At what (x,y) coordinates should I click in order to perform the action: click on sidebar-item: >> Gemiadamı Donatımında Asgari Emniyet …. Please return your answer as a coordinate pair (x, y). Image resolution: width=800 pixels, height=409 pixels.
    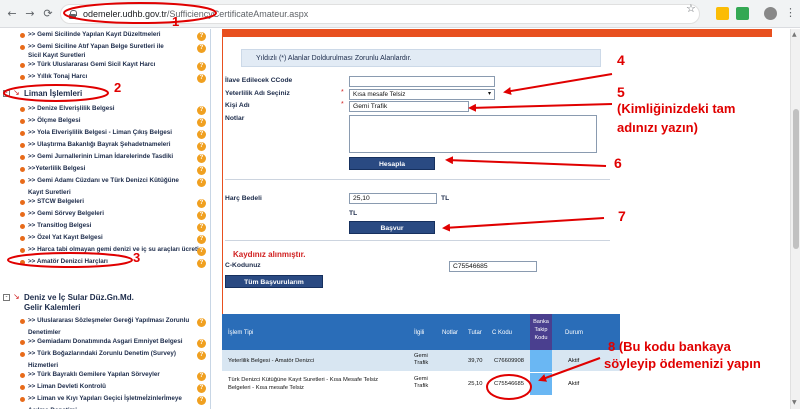
    Looking at the image, I should click on (105, 343).